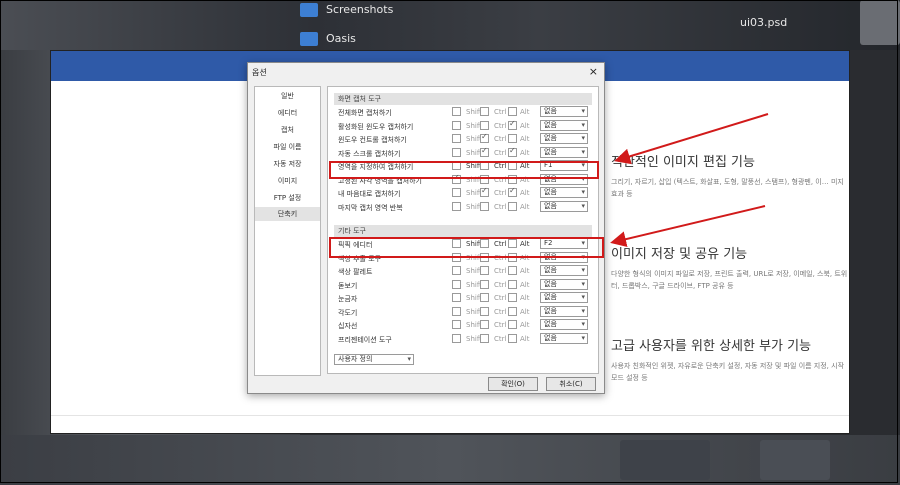  Describe the element at coordinates (689, 180) in the screenshot. I see `annotation-arrows` at that location.